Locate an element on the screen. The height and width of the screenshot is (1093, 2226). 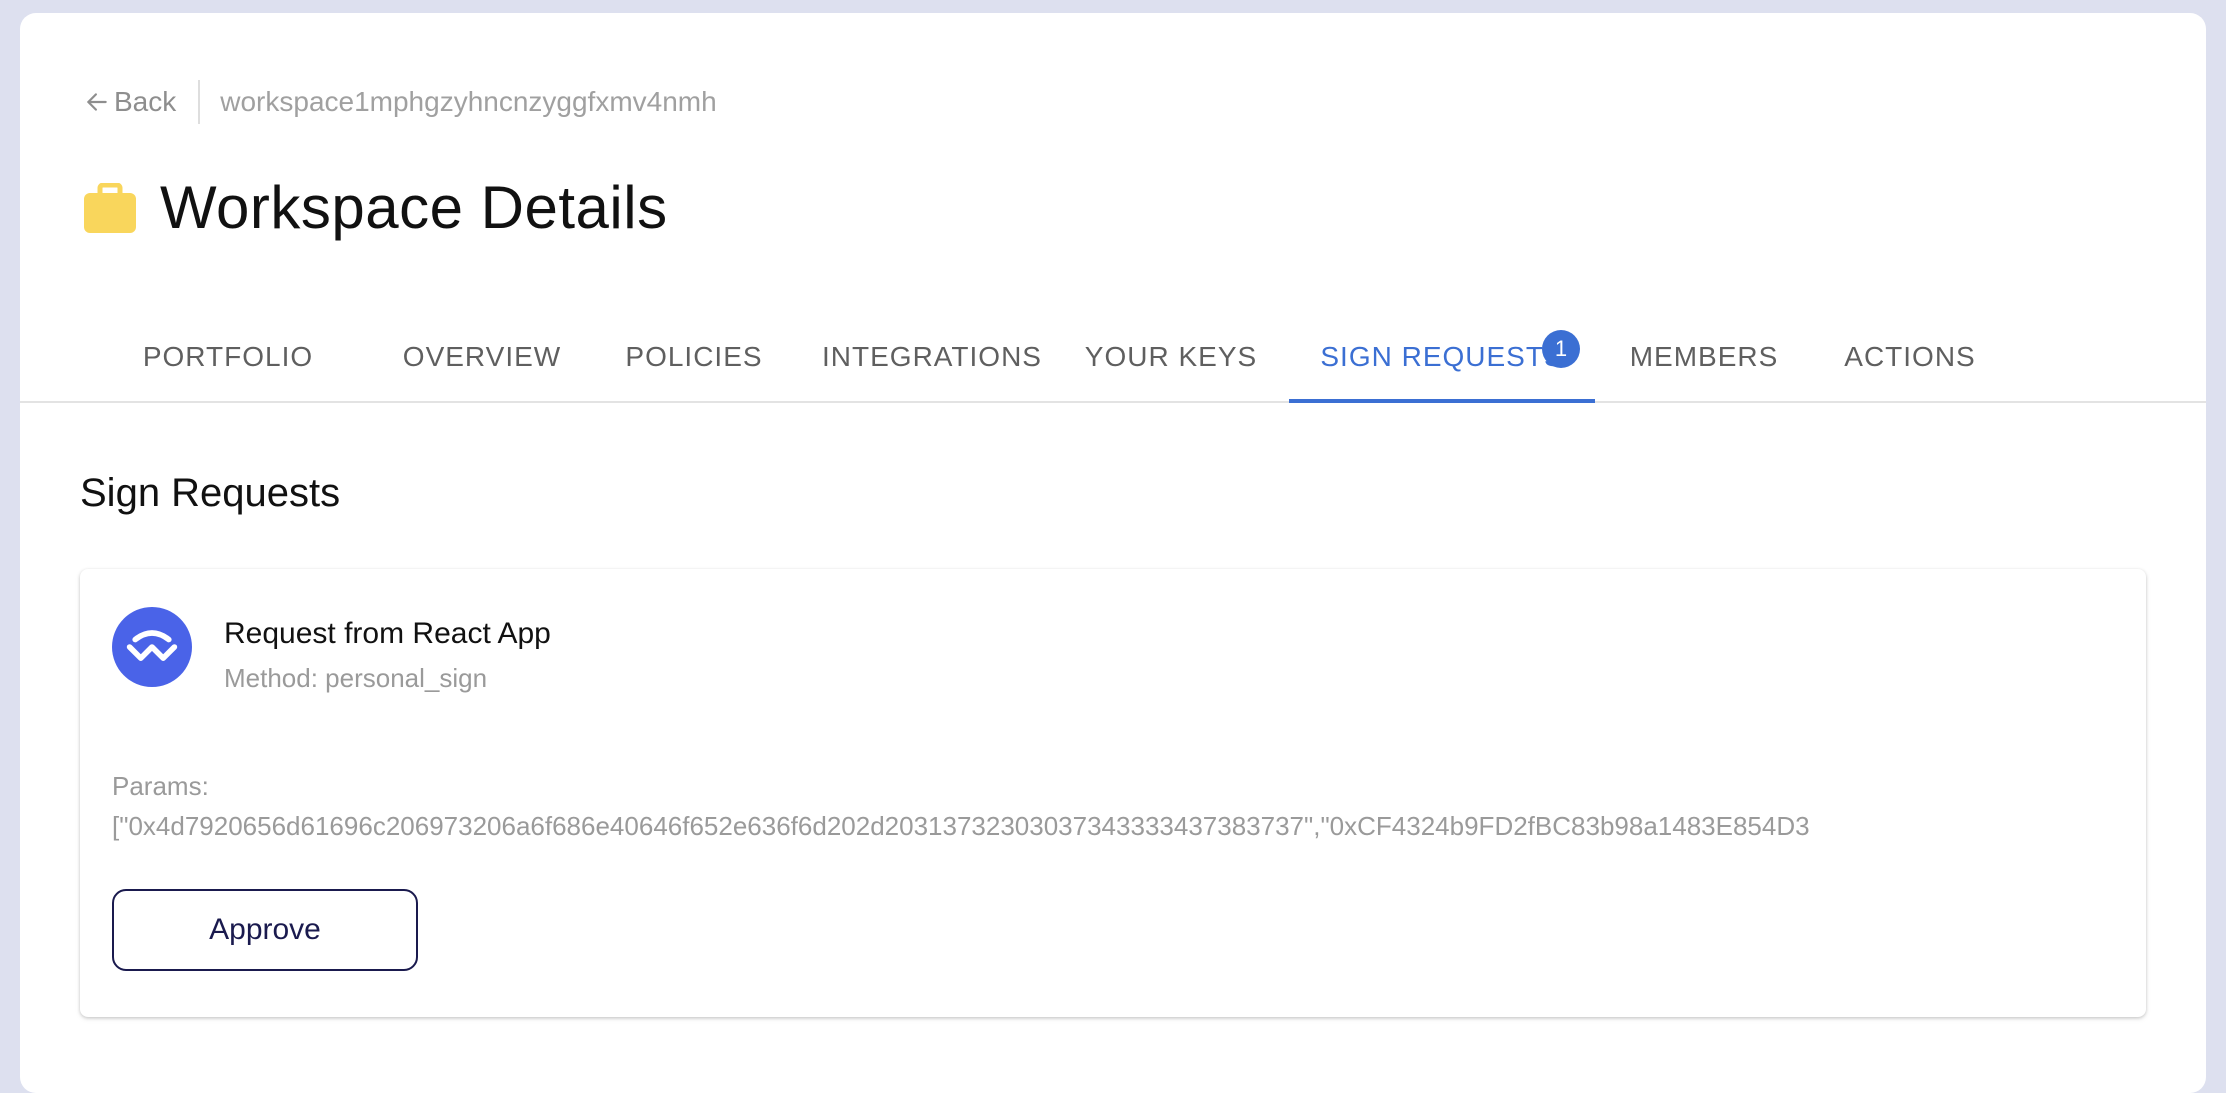
walletconnect-icon is located at coordinates (152, 647).